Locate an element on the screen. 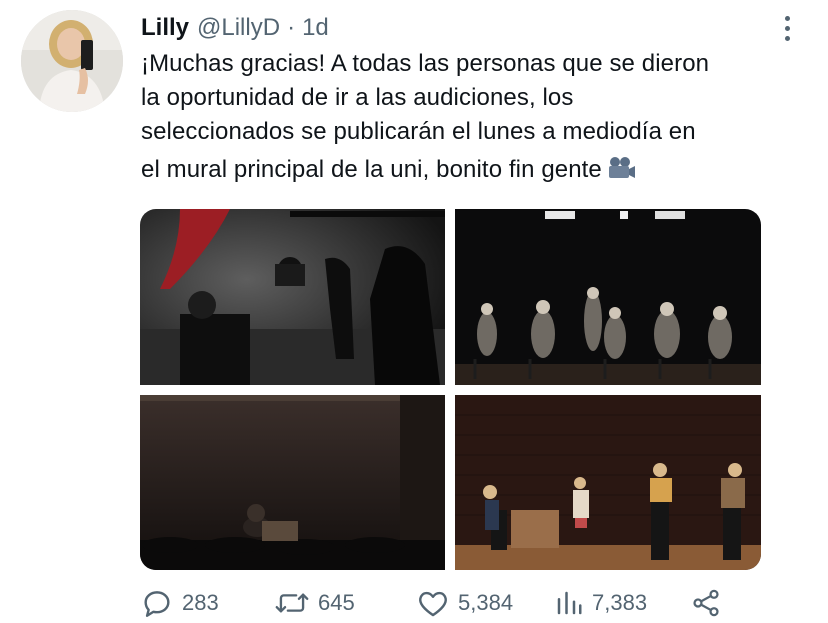  tweet-actions: 283 645 5,384 7,383 is located at coordinates (440, 603).